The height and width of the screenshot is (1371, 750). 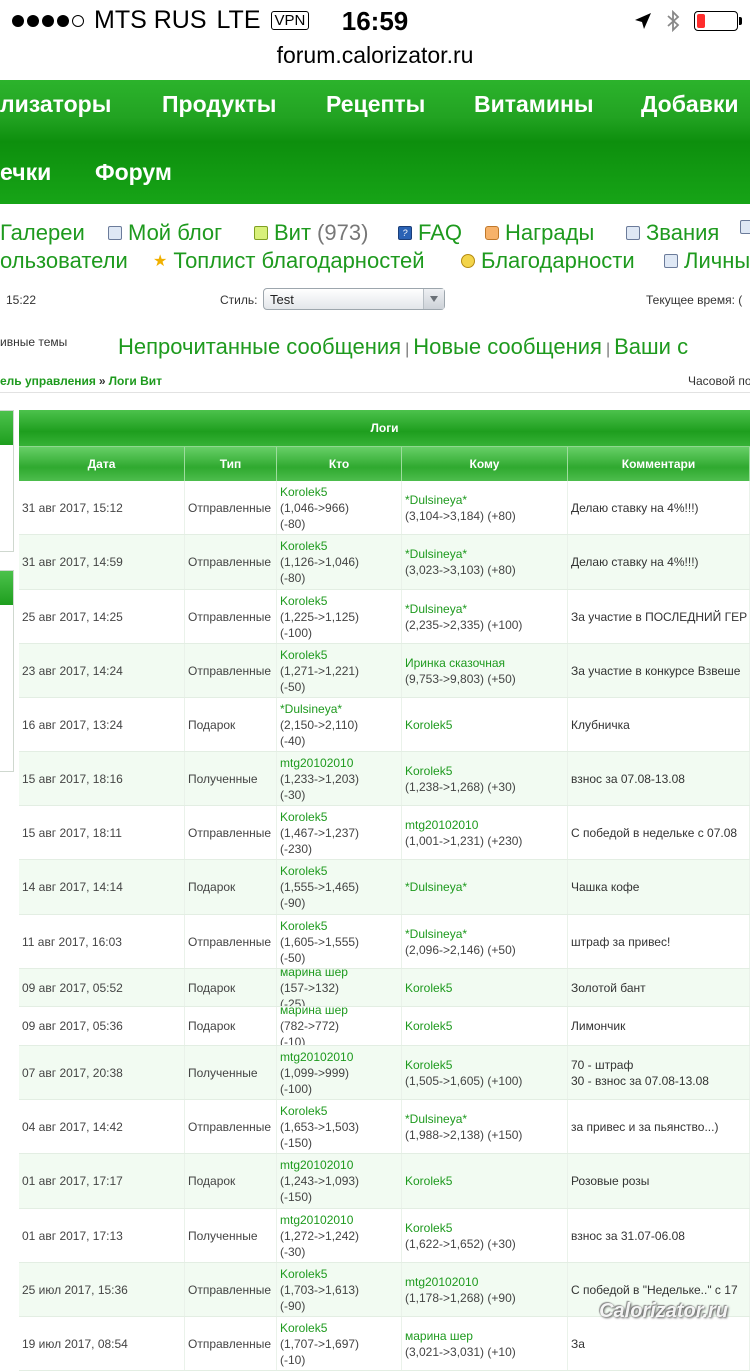 What do you see at coordinates (534, 104) in the screenshot?
I see `nav-item-vitamins: Витамины` at bounding box center [534, 104].